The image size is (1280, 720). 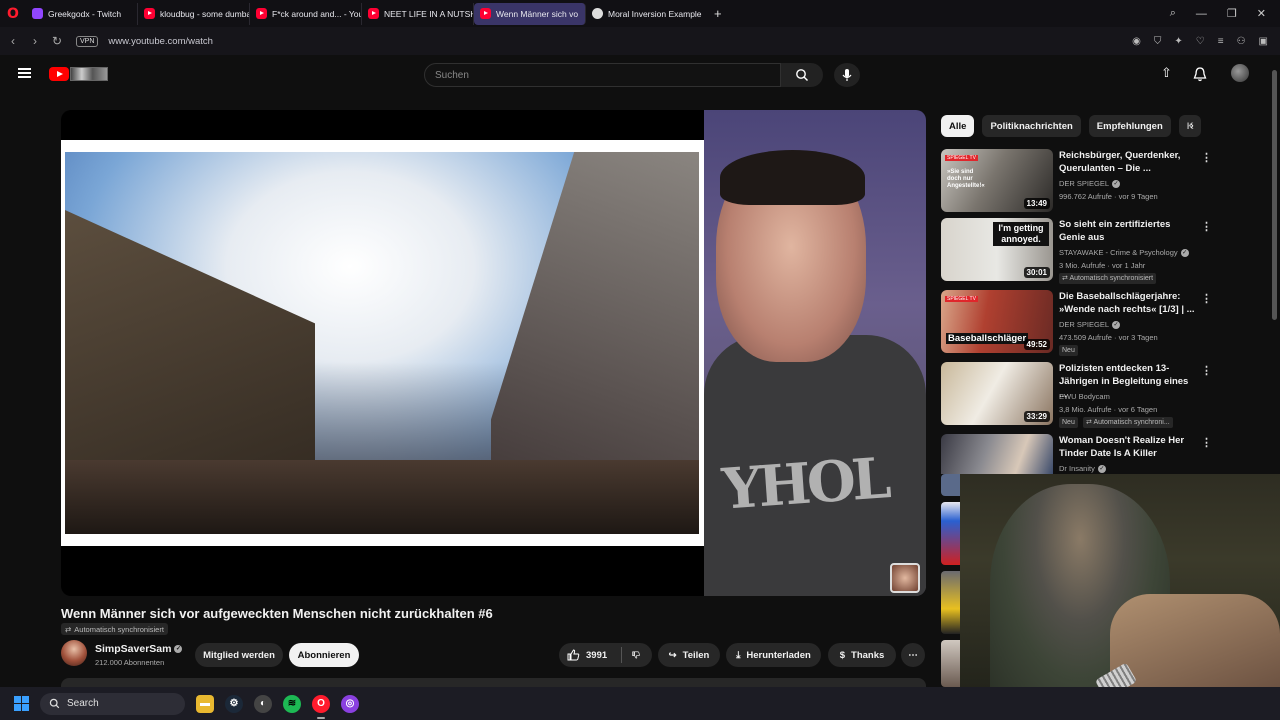 I want to click on channel-name-row: SimpSaverSam ✓, so click(x=139, y=649).